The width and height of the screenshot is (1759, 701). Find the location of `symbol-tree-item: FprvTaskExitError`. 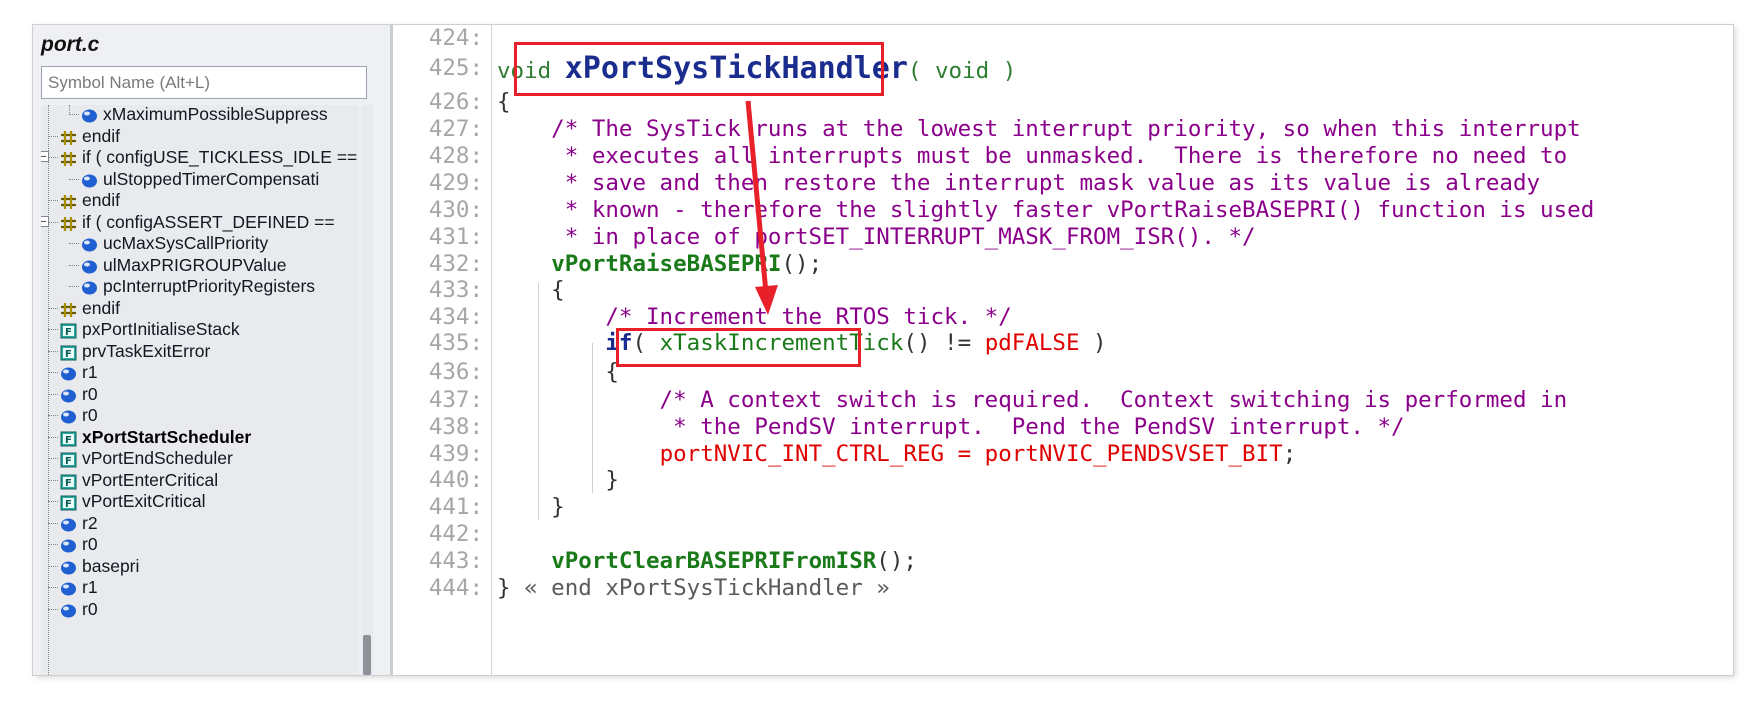

symbol-tree-item: FprvTaskExitError is located at coordinates (200, 351).